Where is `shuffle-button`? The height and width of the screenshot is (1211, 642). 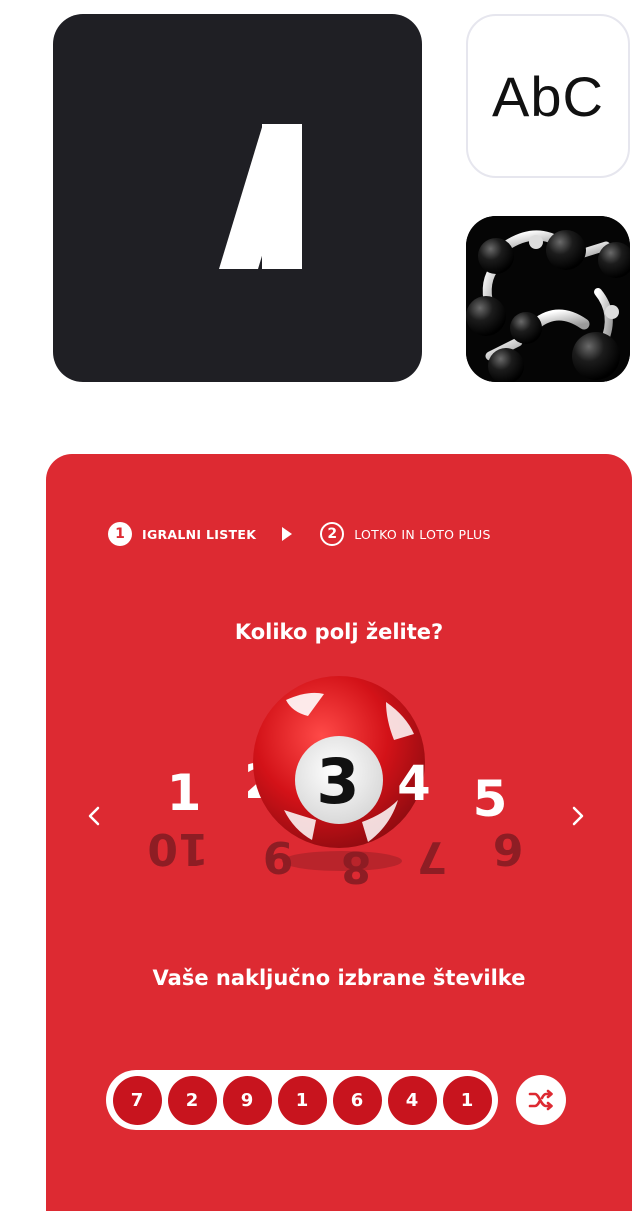
shuffle-button is located at coordinates (541, 1100).